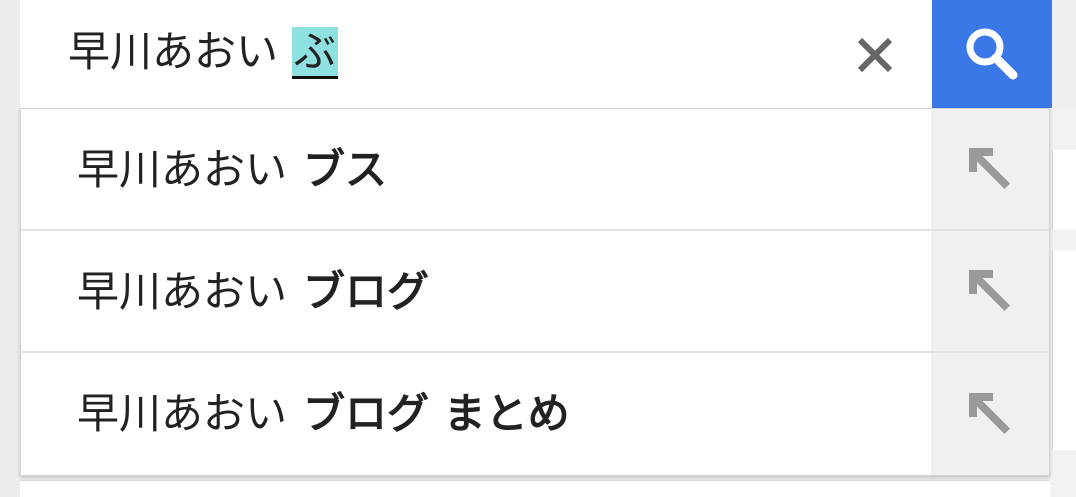 The height and width of the screenshot is (497, 1076). I want to click on suggestion-completion: ブス, so click(345, 169).